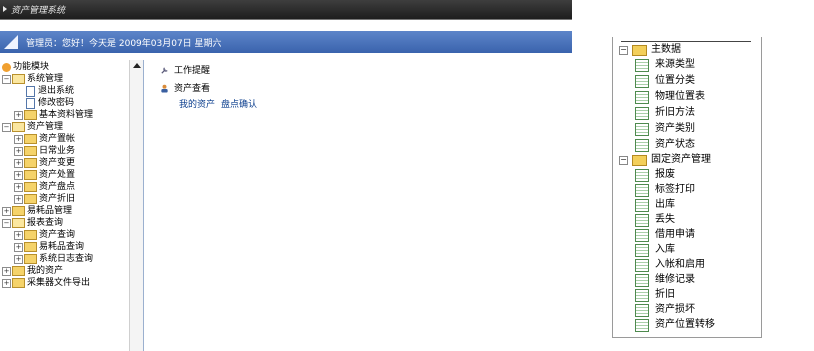 The image size is (814, 351). What do you see at coordinates (32, 79) in the screenshot?
I see `sidebar-item-system-management: − 系统管理` at bounding box center [32, 79].